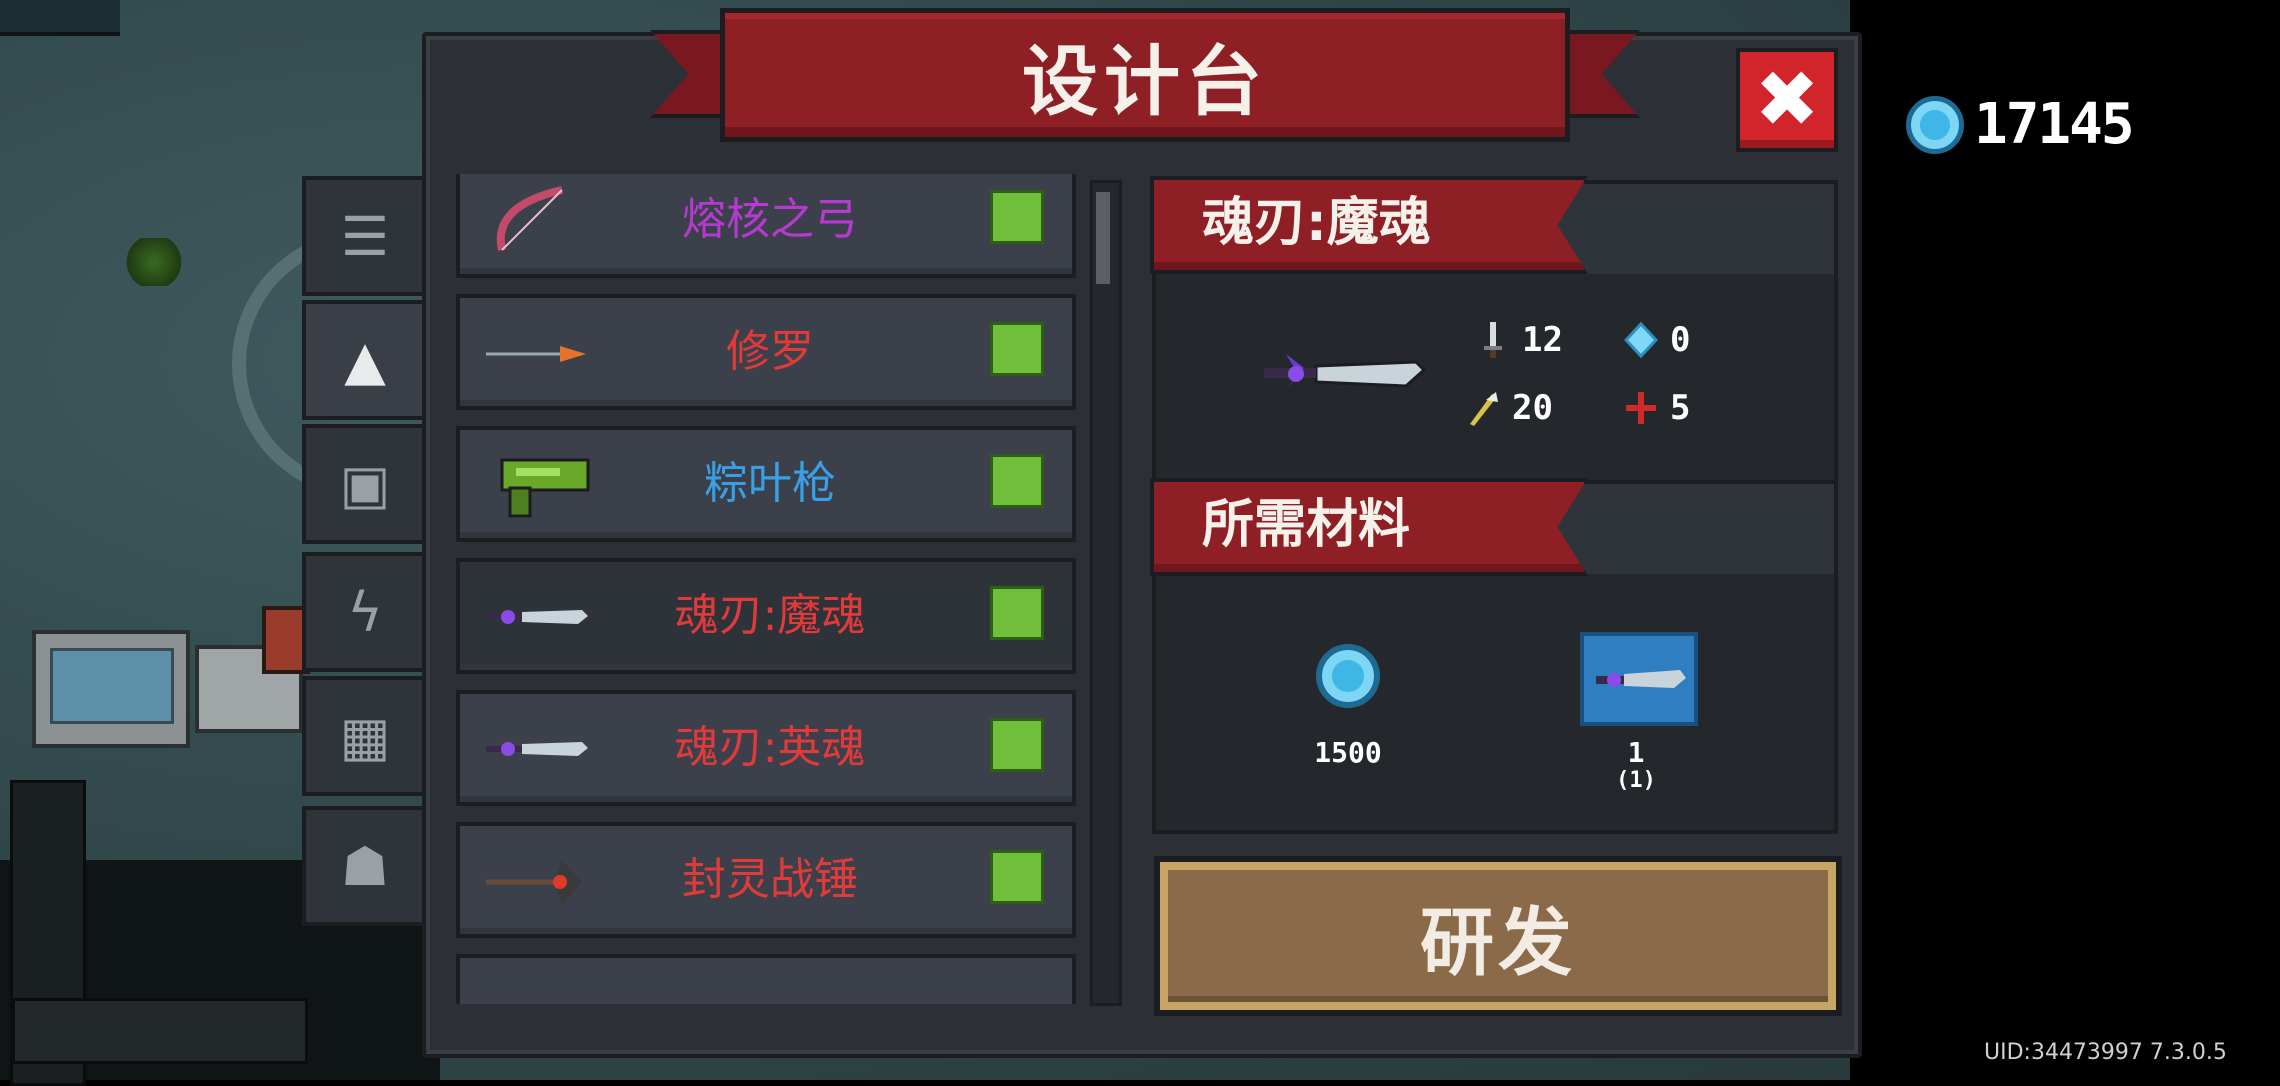 The width and height of the screenshot is (2280, 1086). I want to click on side-tab-lightning: ϟ, so click(363, 612).